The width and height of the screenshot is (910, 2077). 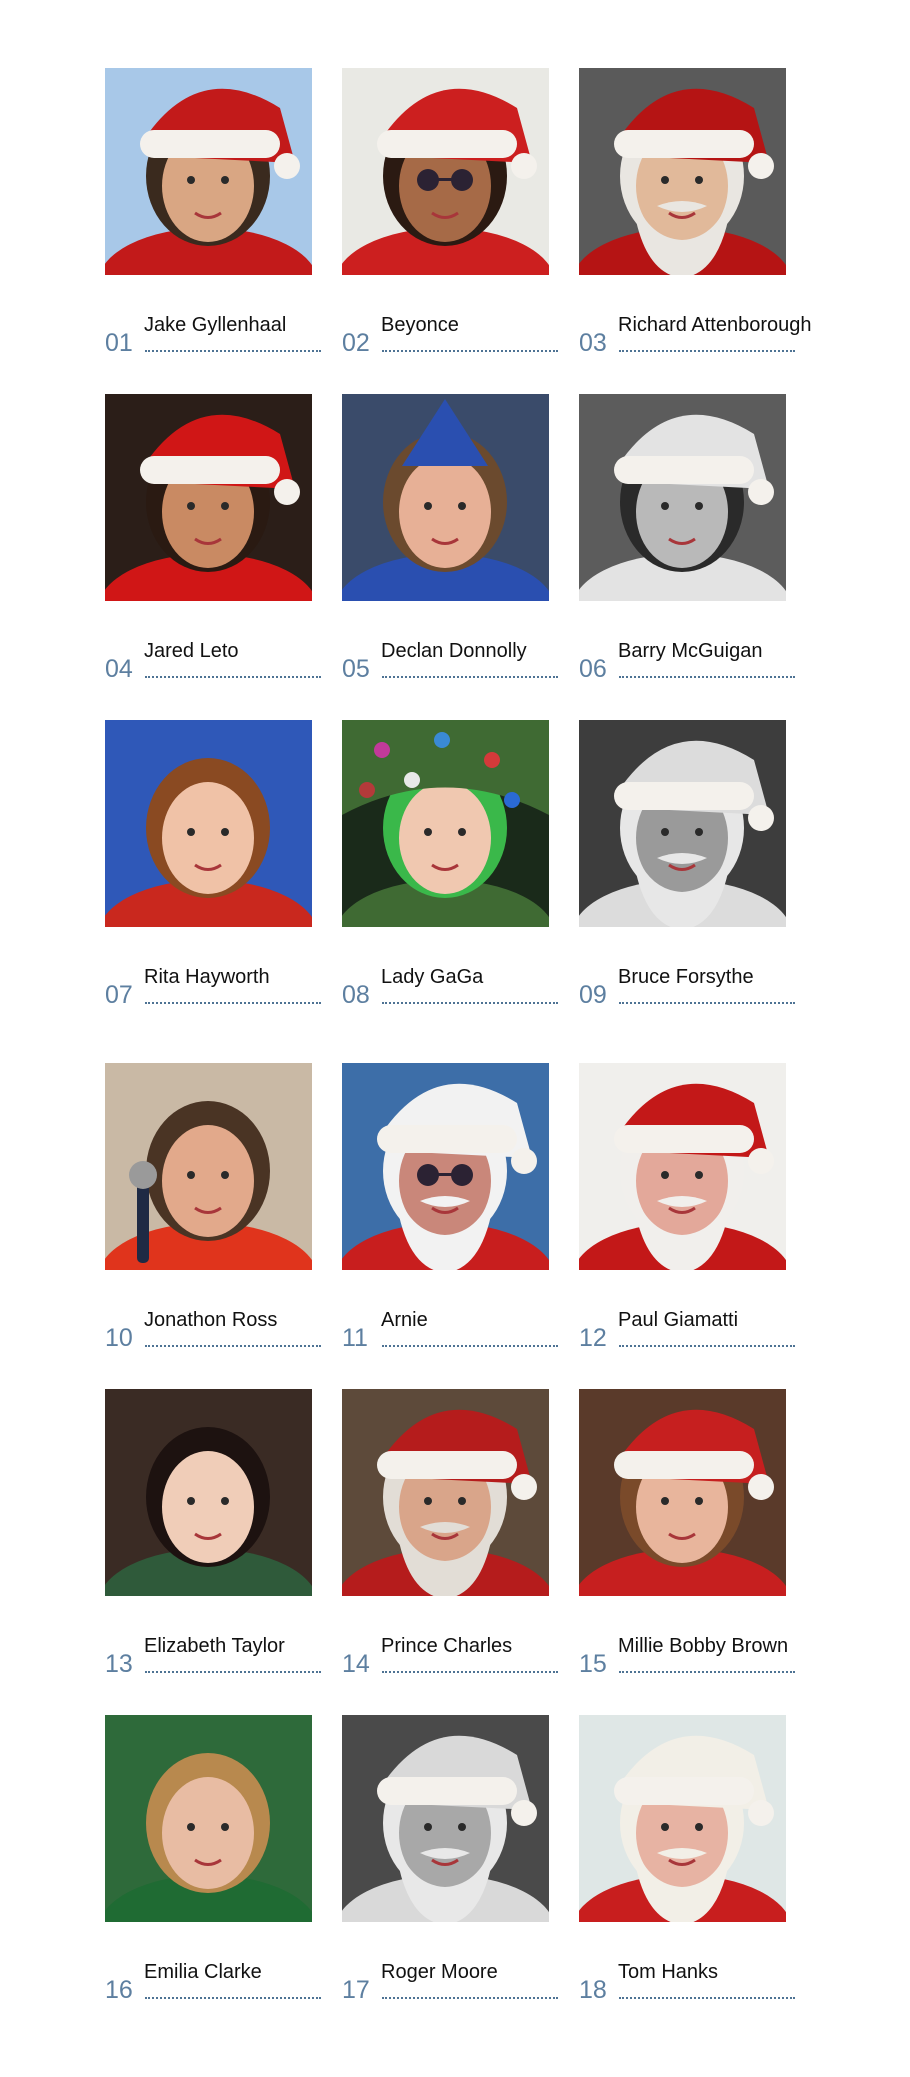 What do you see at coordinates (225, 1331) in the screenshot?
I see `caption: 10 Jonathon Ross` at bounding box center [225, 1331].